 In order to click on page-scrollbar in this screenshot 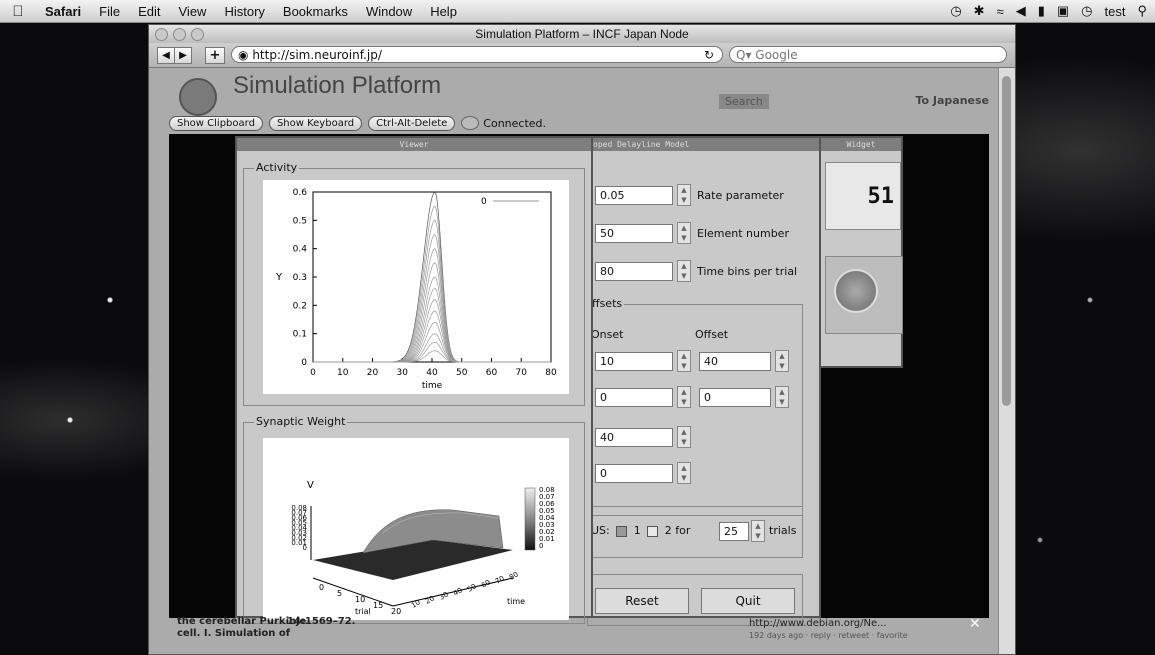, I will do `click(1006, 361)`.